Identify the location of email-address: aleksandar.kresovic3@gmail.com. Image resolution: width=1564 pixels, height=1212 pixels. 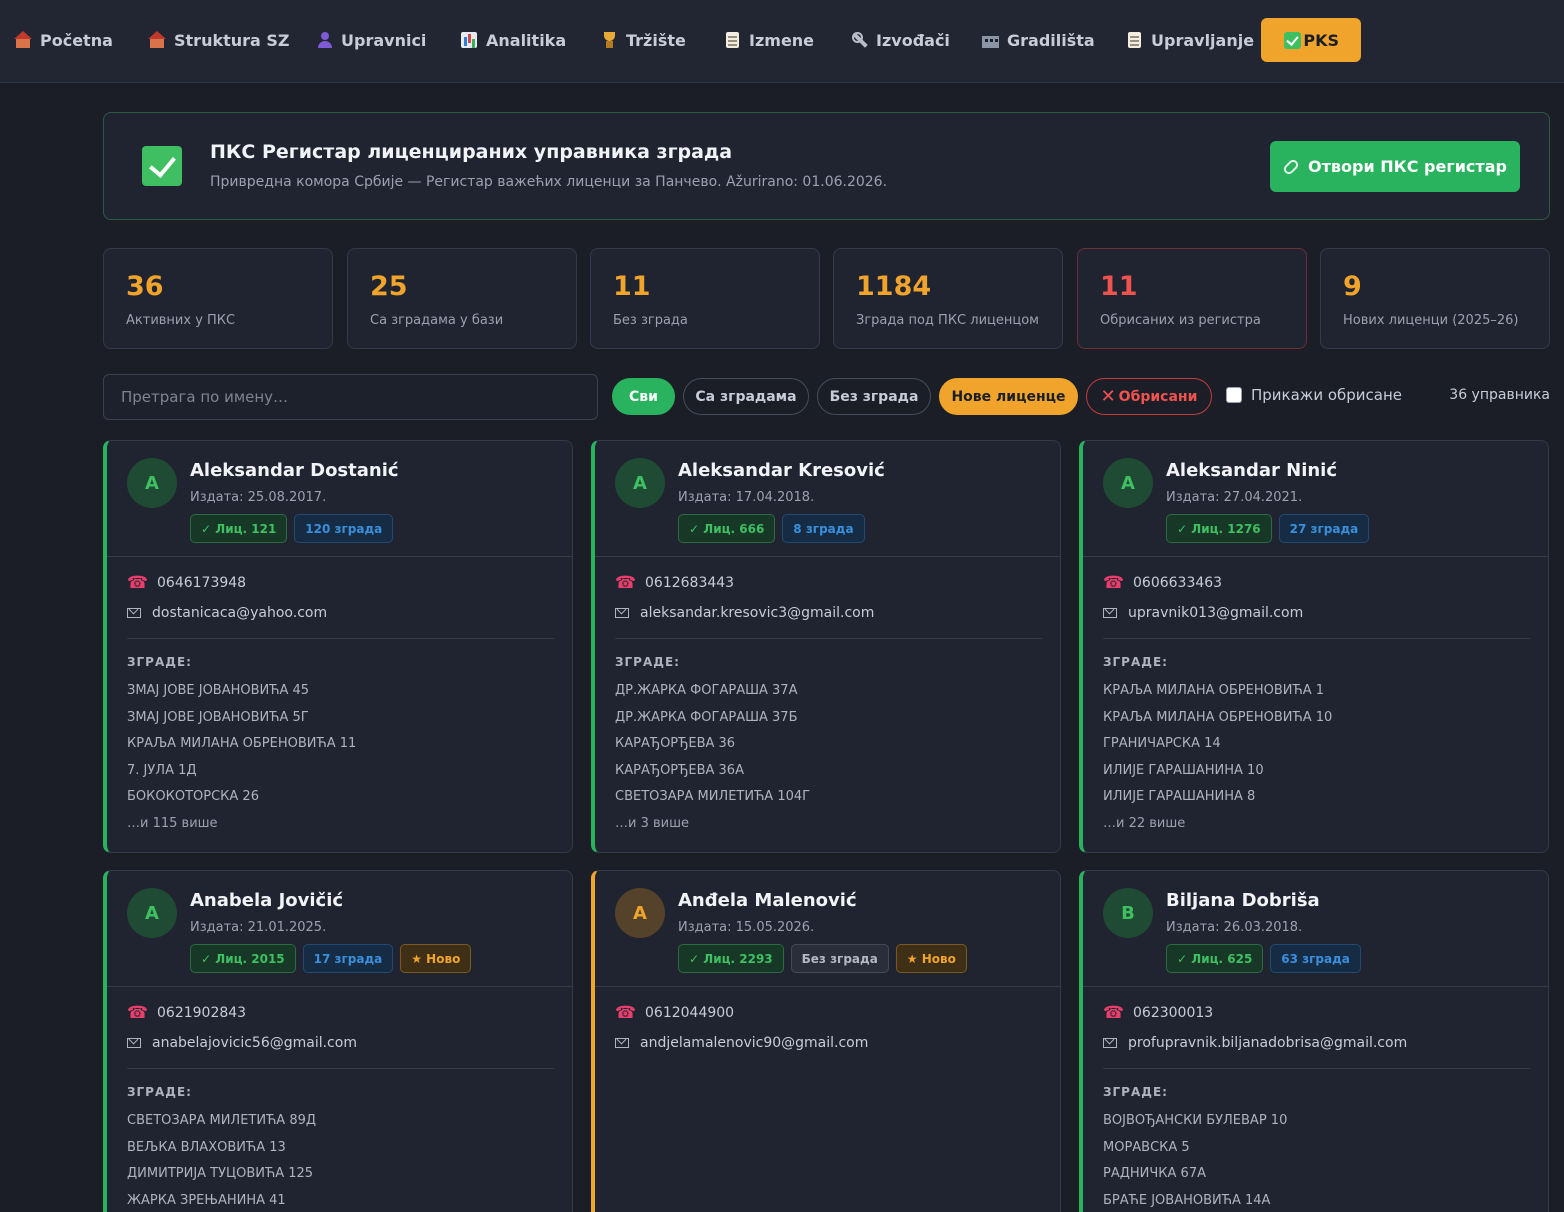
(757, 613).